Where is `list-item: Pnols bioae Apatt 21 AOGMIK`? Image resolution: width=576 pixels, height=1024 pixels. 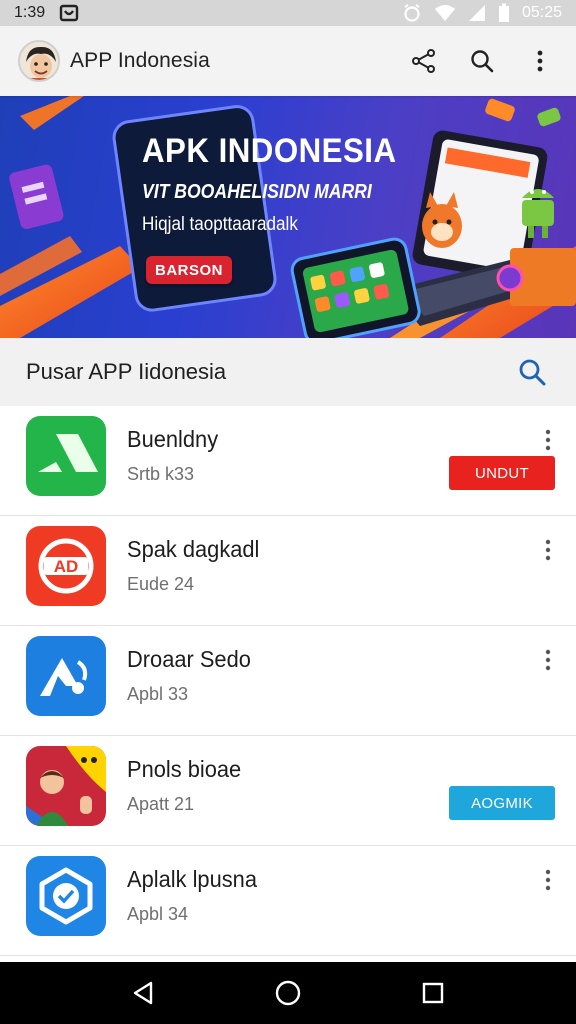
list-item: Pnols bioae Apatt 21 AOGMIK is located at coordinates (288, 791).